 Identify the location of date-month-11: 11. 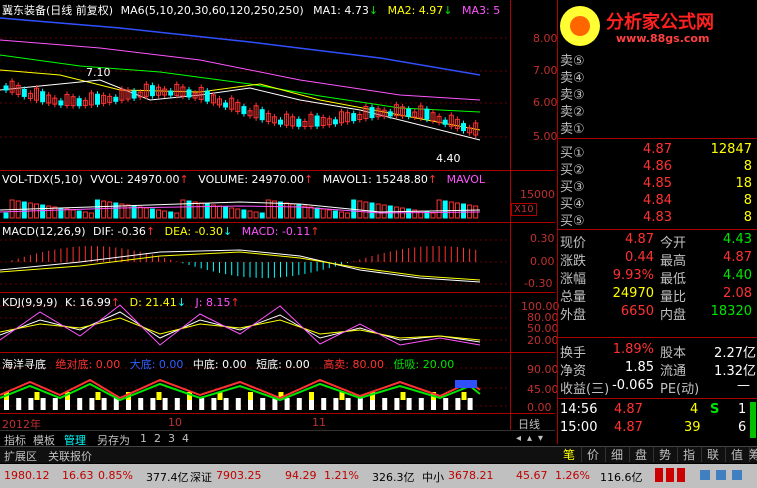
(319, 422).